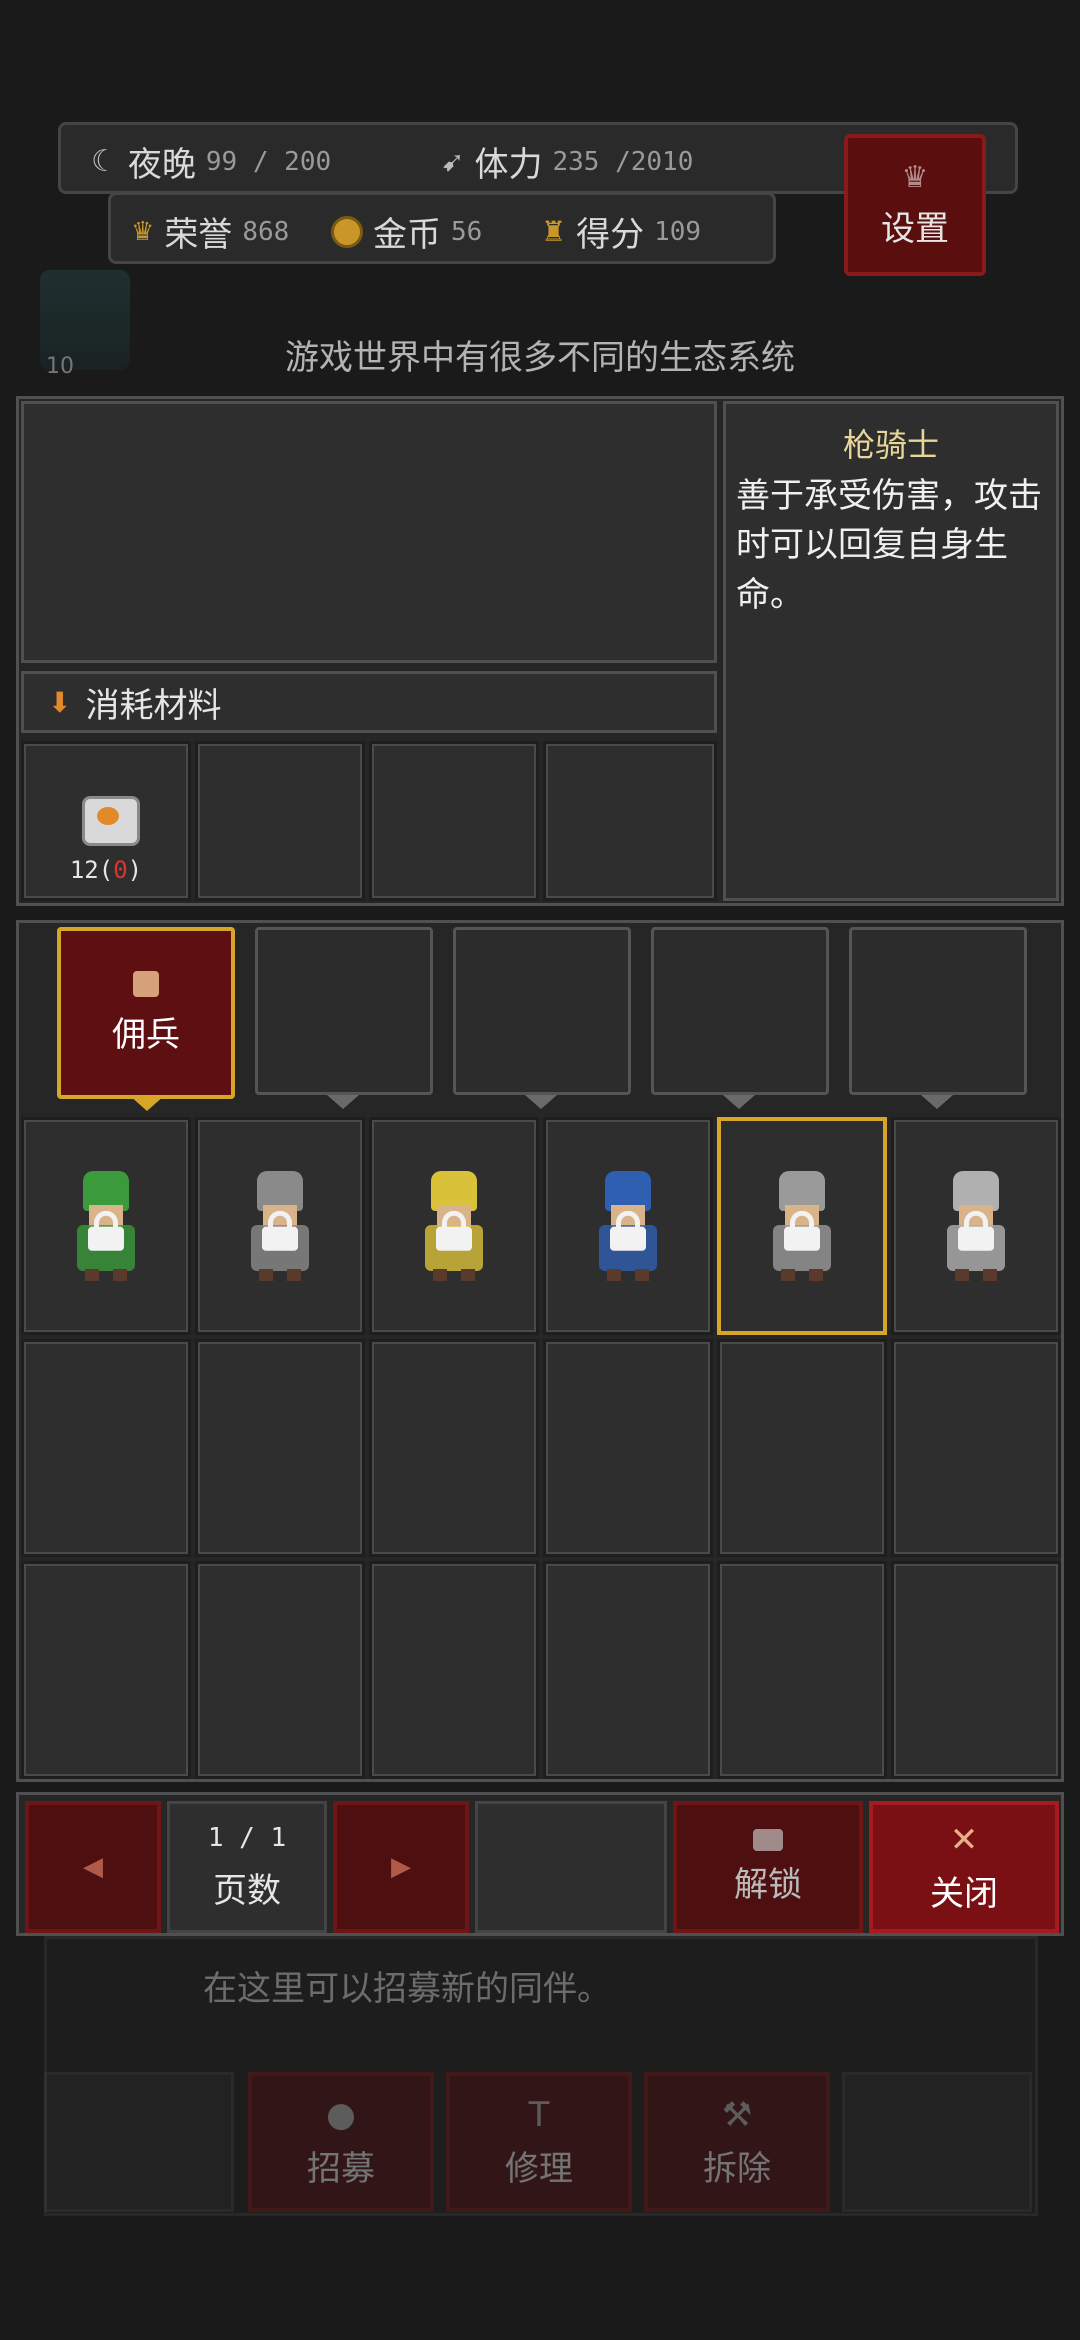 The height and width of the screenshot is (2340, 1080). Describe the element at coordinates (610, 235) in the screenshot. I see `score-label: 得分` at that location.